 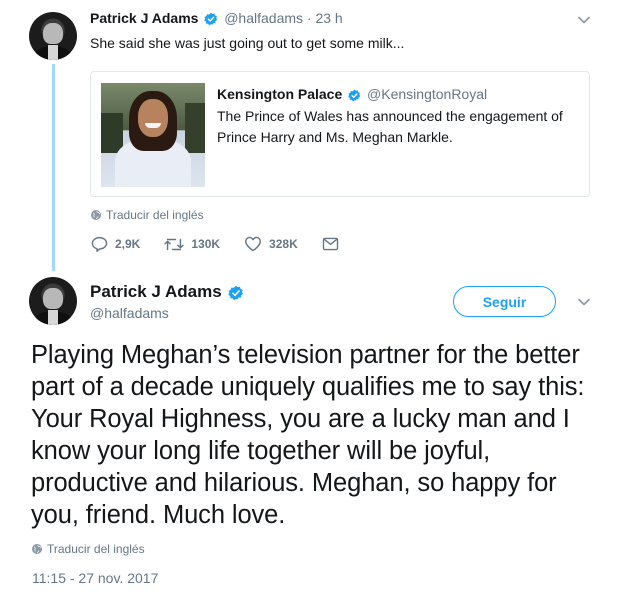 I want to click on parent-tweet-header: Patrick J Adams @halfadams · 23 h, so click(x=216, y=18).